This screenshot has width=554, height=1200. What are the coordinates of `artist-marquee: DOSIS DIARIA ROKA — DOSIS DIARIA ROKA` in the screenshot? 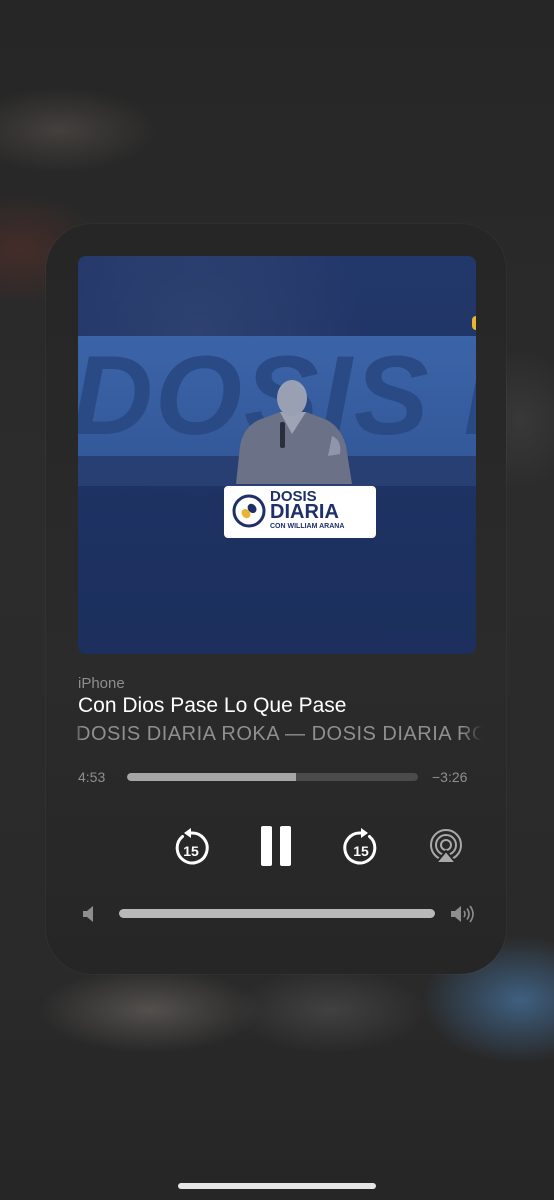 It's located at (277, 737).